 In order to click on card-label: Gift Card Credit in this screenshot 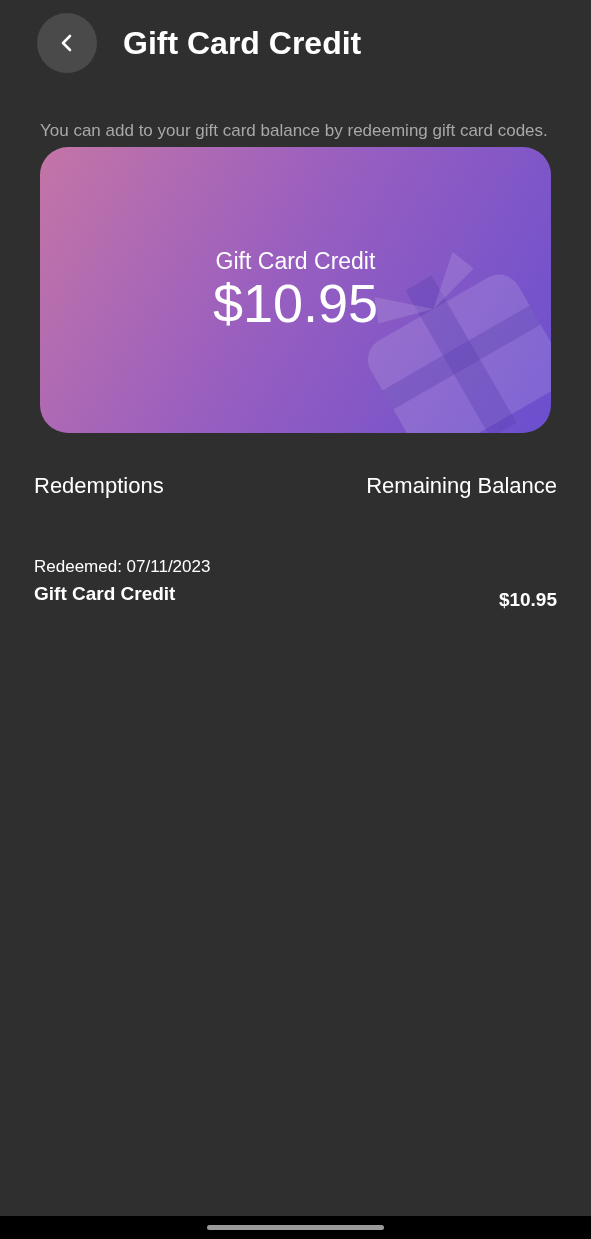, I will do `click(295, 261)`.